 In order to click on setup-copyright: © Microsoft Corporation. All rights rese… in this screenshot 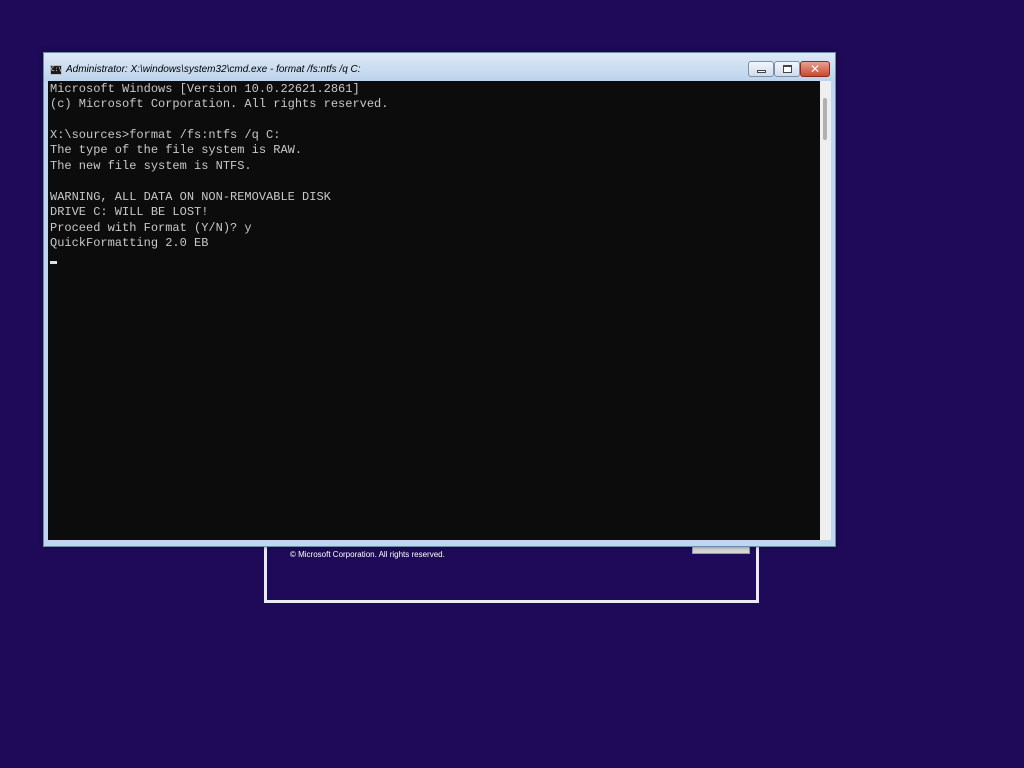, I will do `click(367, 554)`.